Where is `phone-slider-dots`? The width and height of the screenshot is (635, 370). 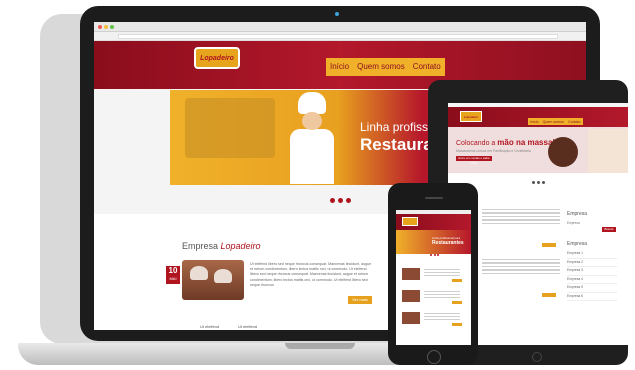
phone-slider-dots is located at coordinates (434, 255).